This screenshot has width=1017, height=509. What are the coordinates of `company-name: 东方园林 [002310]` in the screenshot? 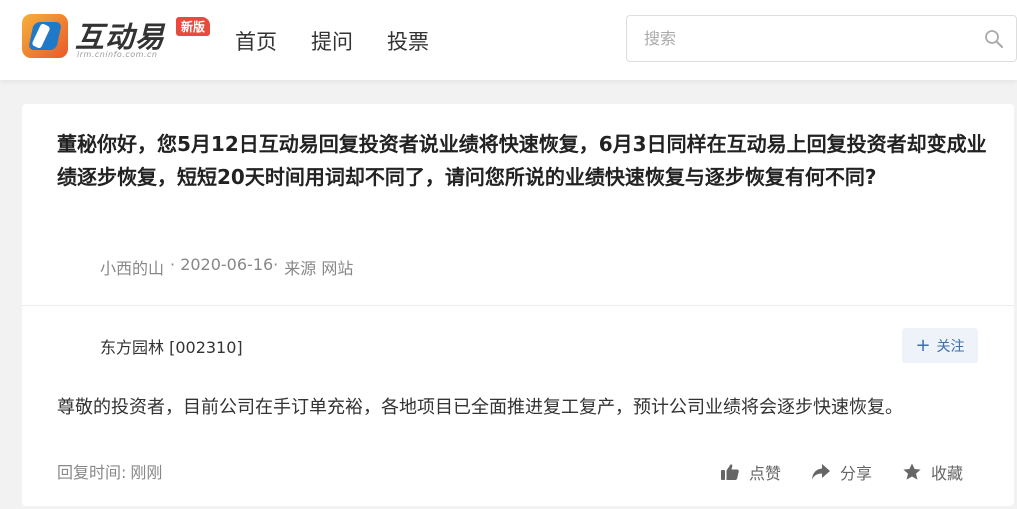 It's located at (171, 346).